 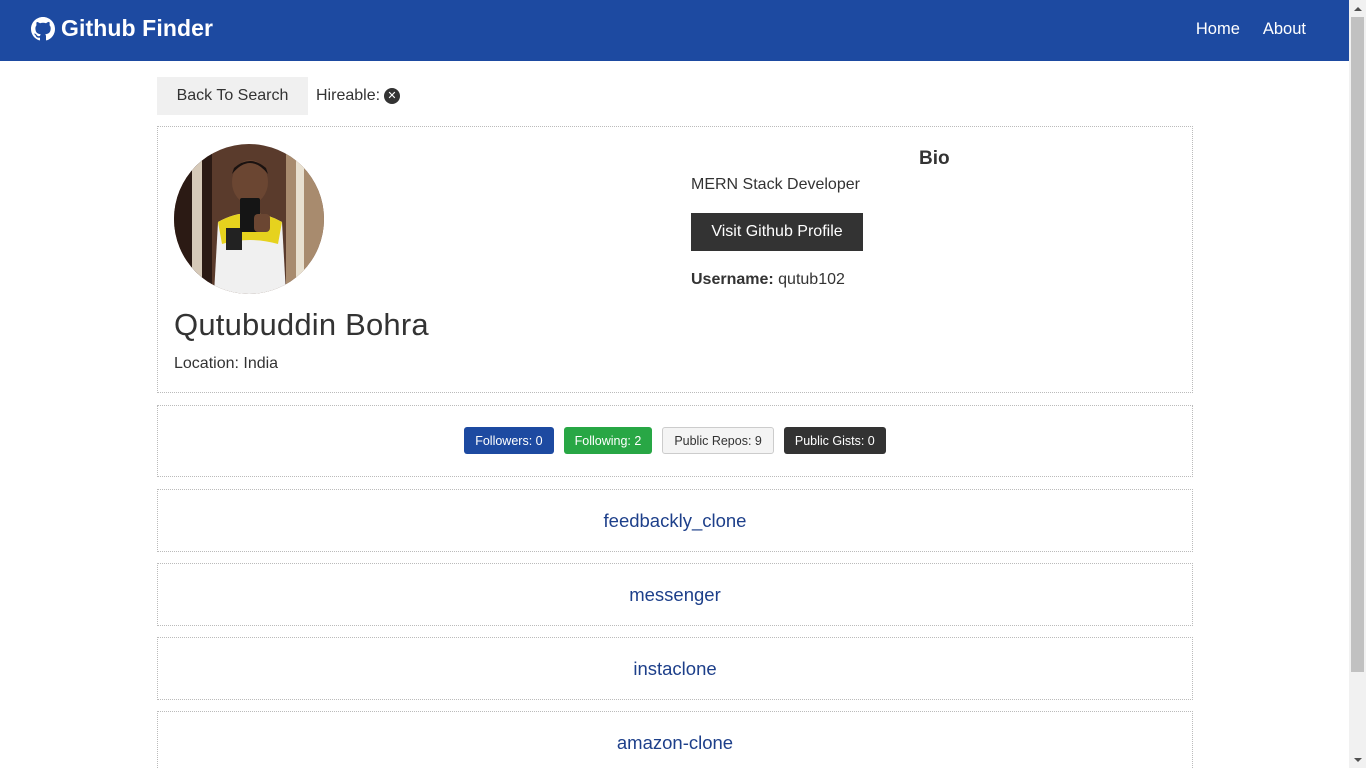 I want to click on nav-links: Home About, so click(x=1251, y=29).